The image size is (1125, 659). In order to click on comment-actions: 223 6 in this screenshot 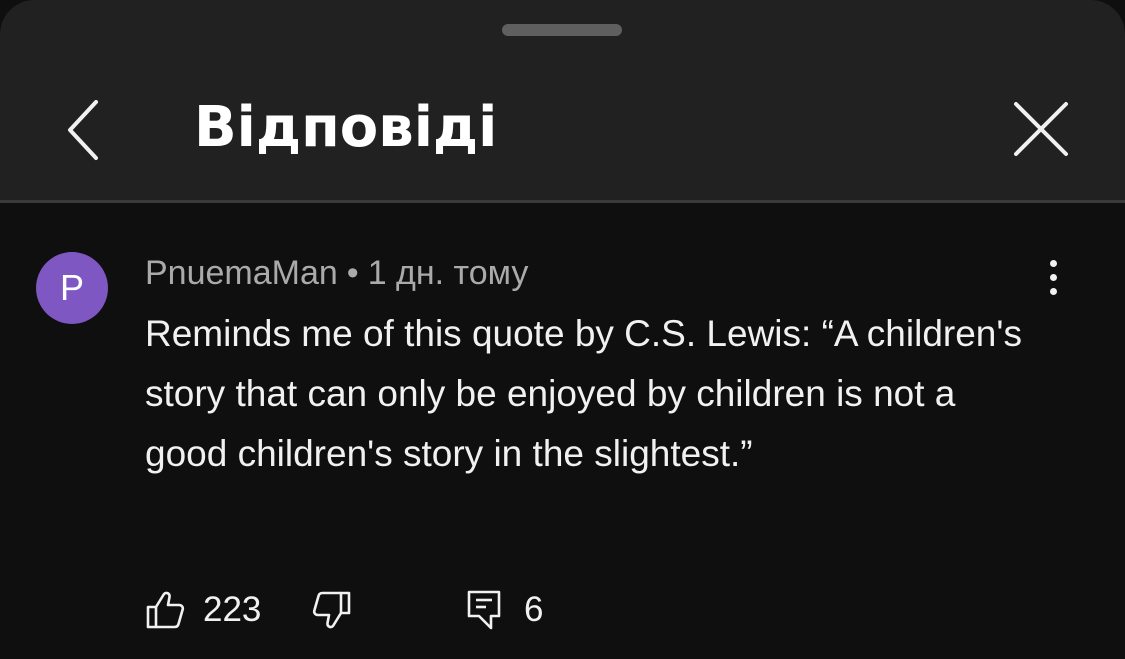, I will do `click(562, 610)`.